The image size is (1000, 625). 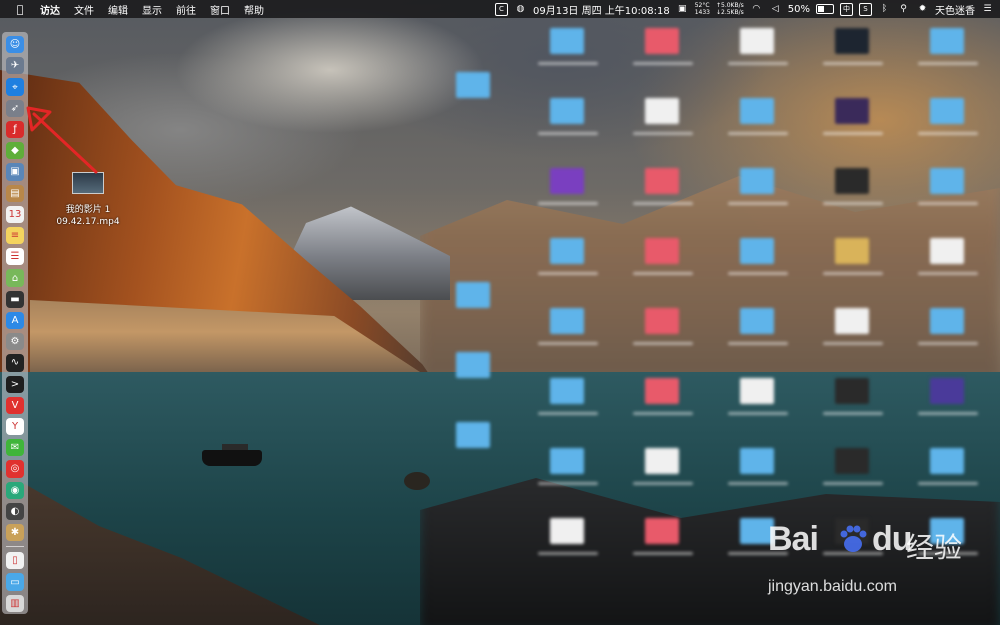 What do you see at coordinates (15, 87) in the screenshot?
I see `safari-icon: ⌖` at bounding box center [15, 87].